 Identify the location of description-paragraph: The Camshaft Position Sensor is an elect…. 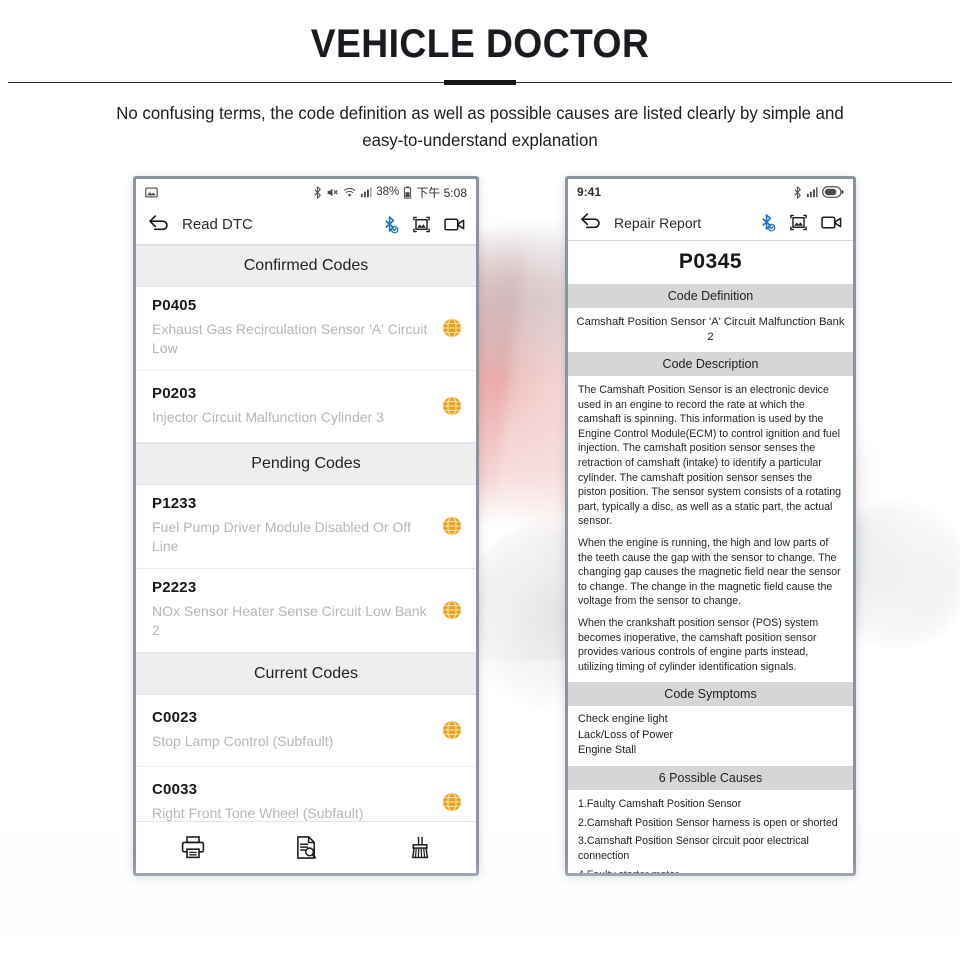
(710, 456).